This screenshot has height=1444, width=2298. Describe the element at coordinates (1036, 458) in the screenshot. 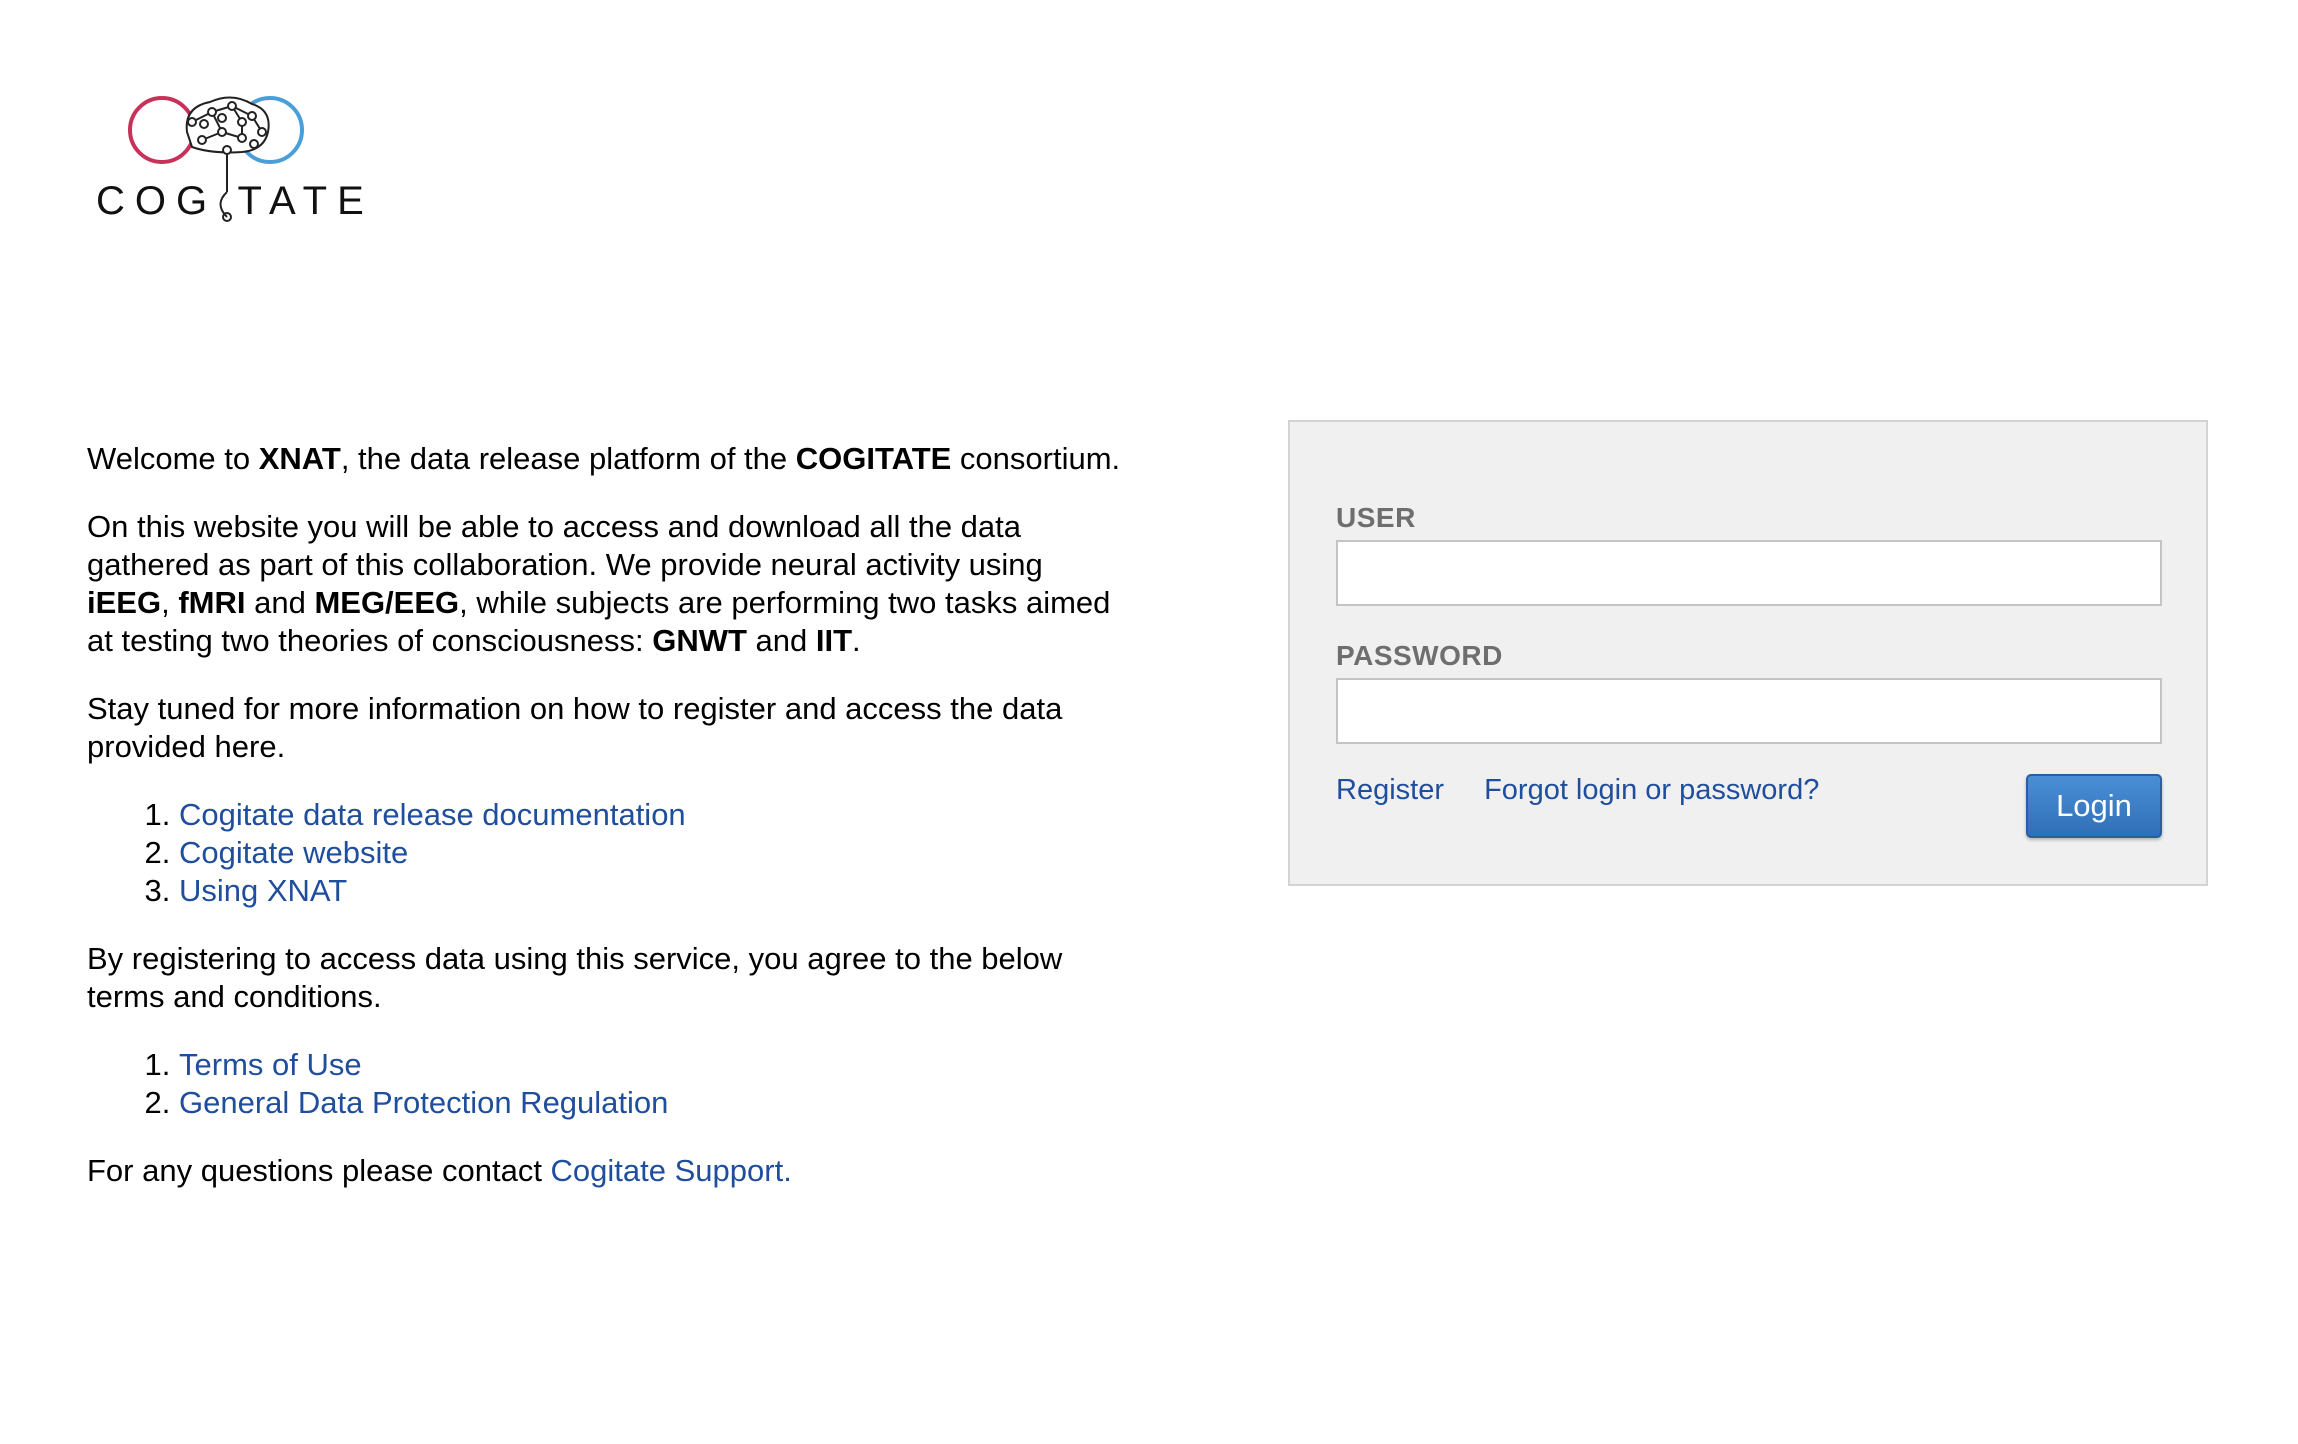

I see `welcome-text-3: consortium.` at that location.